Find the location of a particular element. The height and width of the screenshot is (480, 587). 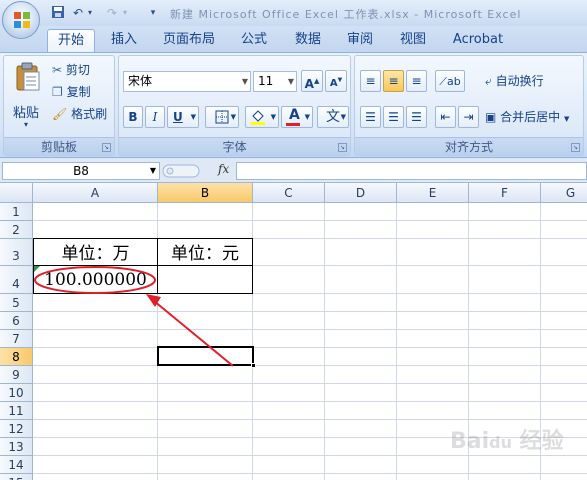

formula-buttons: fx is located at coordinates (198, 171).